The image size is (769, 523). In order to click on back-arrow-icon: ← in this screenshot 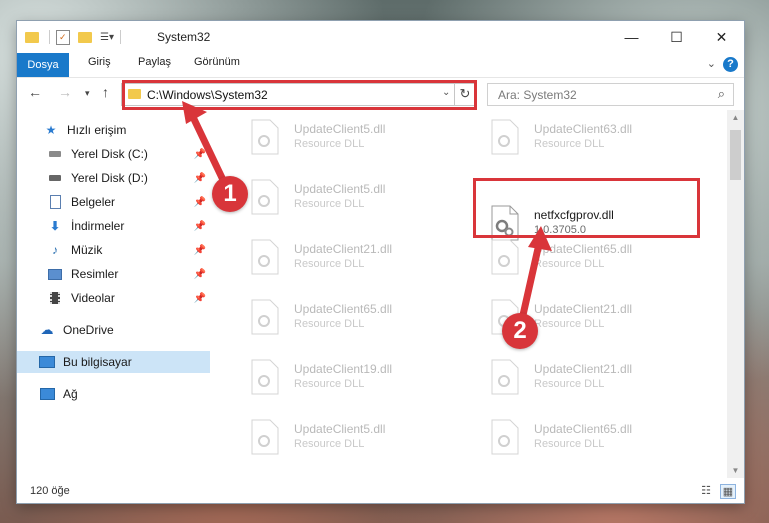, I will do `click(35, 92)`.